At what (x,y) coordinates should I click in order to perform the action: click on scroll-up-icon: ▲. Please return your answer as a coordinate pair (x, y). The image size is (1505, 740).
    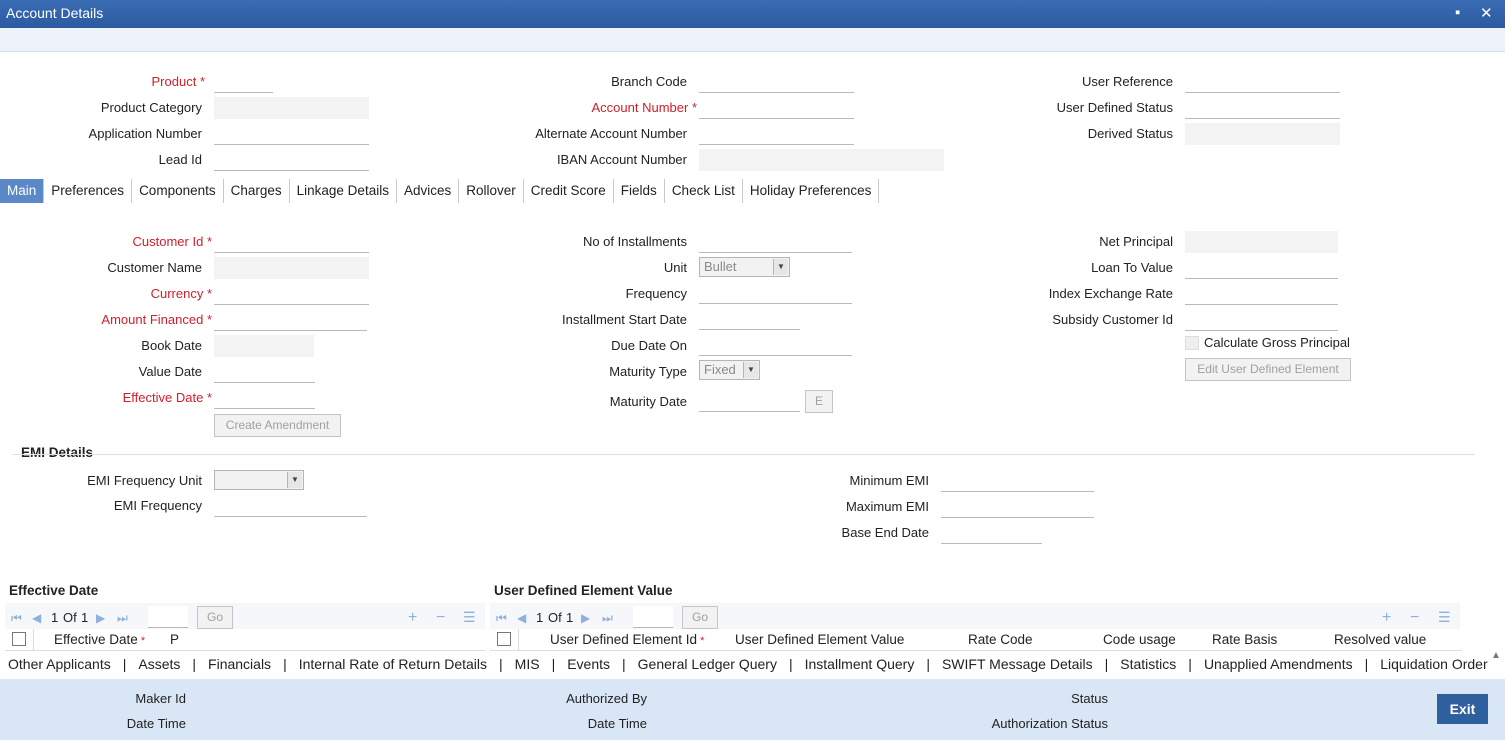
    Looking at the image, I should click on (1496, 655).